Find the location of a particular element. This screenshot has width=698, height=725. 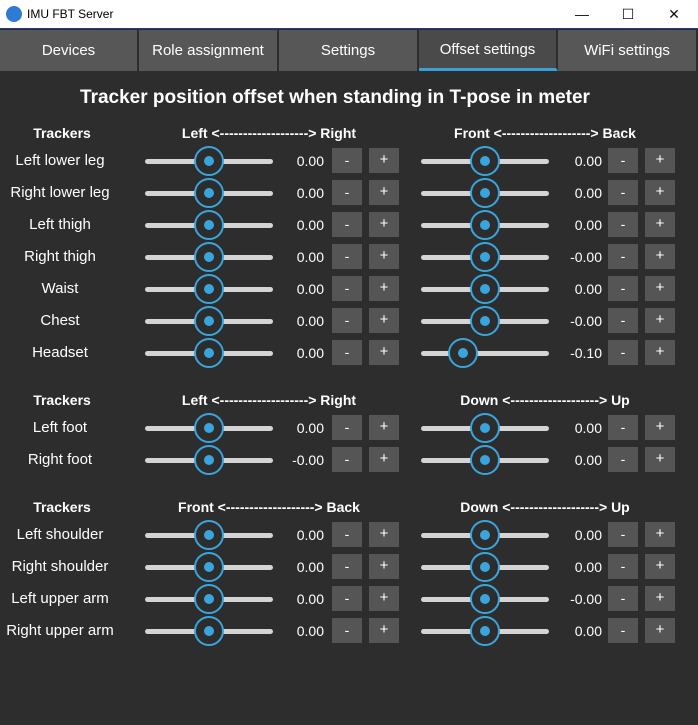

close-button: ✕ is located at coordinates (674, 14).